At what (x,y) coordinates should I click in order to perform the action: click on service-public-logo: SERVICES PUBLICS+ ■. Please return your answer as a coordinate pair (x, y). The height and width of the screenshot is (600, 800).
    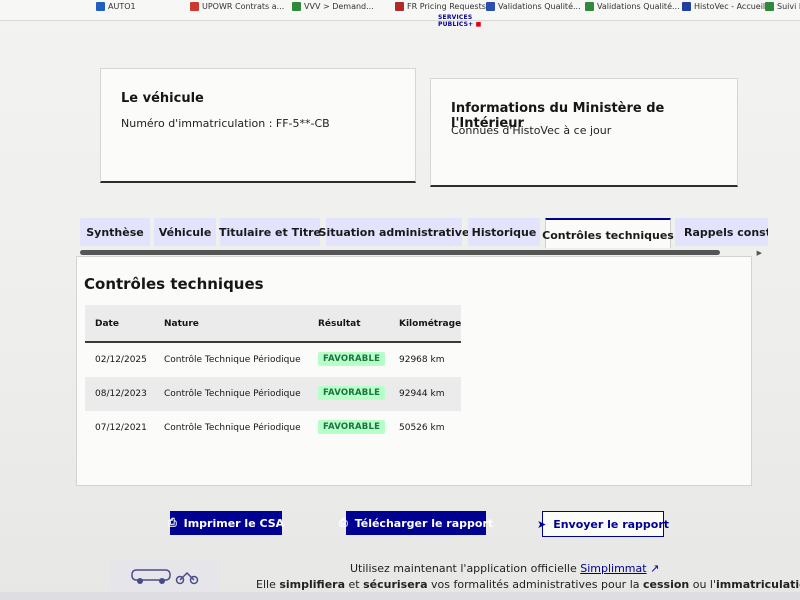
    Looking at the image, I should click on (460, 21).